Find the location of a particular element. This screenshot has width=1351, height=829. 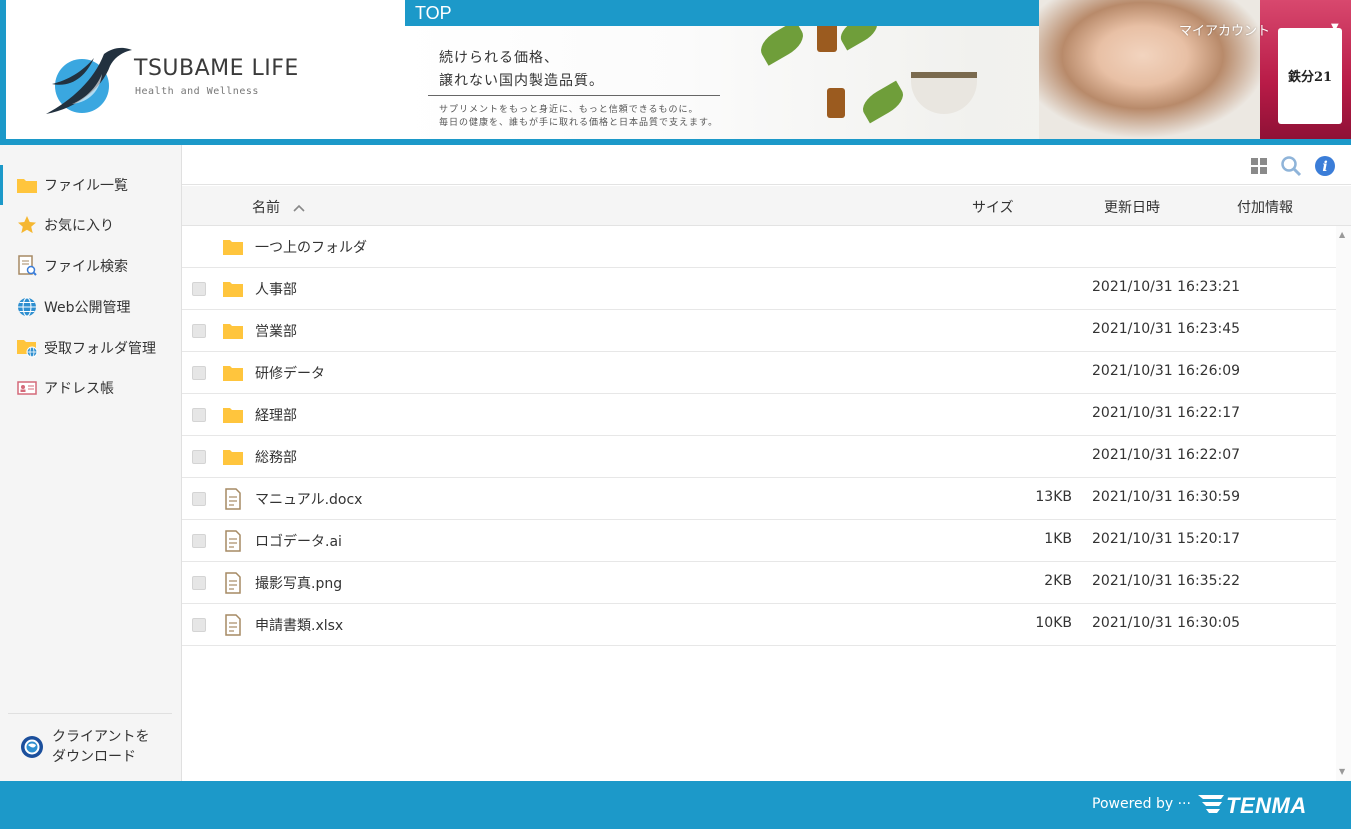

table-row: 経理部 2021/10/31 16:22:17 is located at coordinates (759, 415).